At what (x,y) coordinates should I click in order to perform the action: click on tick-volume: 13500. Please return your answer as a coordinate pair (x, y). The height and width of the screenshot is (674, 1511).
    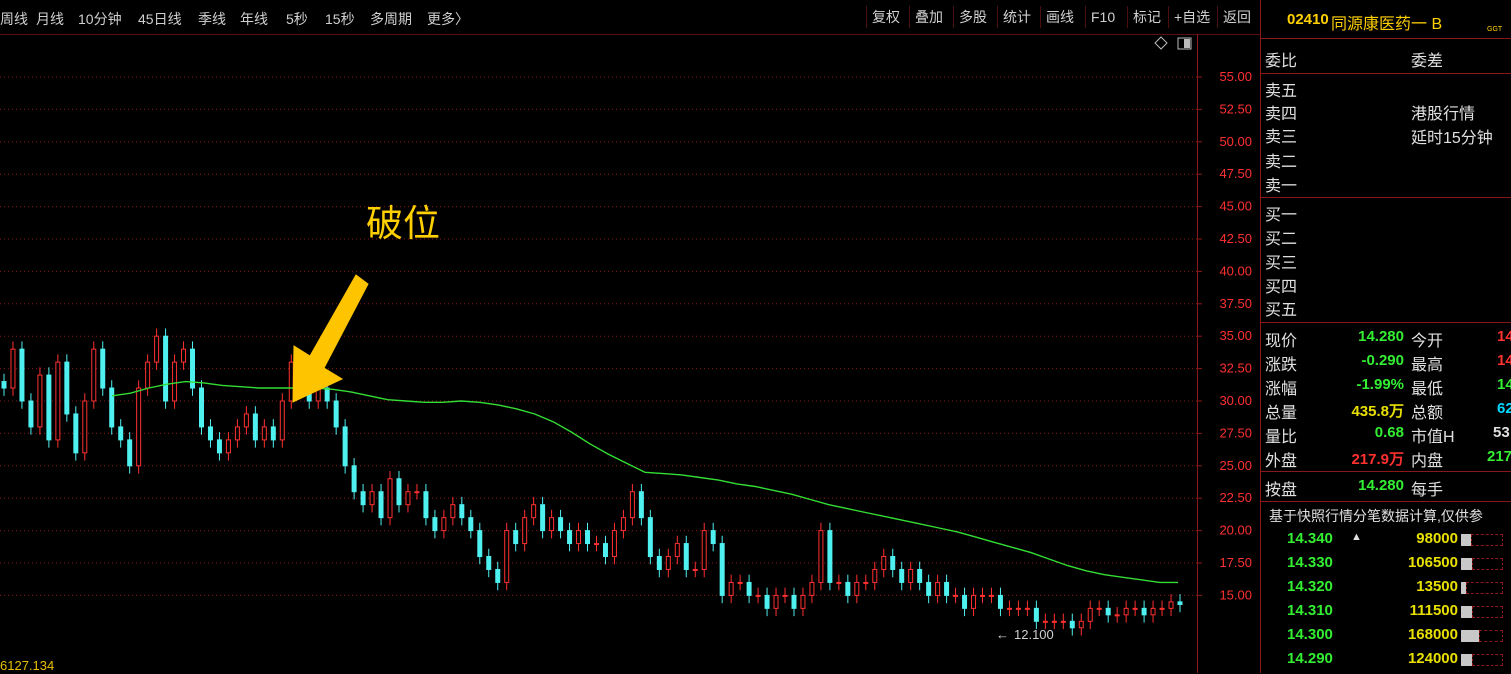
    Looking at the image, I should click on (1437, 586).